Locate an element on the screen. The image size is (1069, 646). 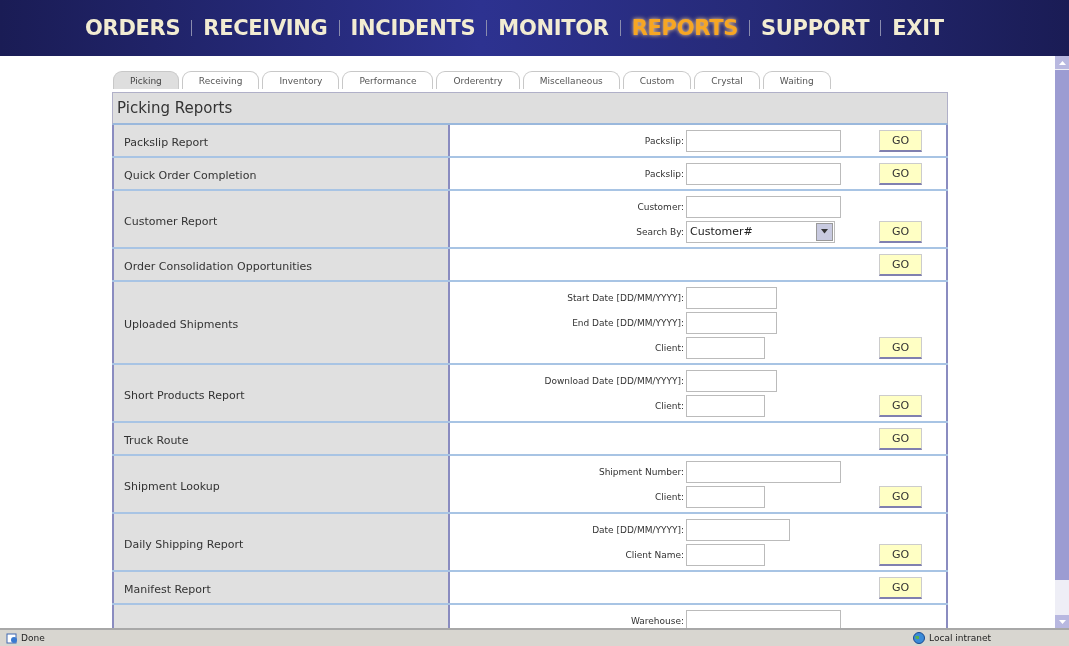
section-title: Picking Reports is located at coordinates (530, 108).